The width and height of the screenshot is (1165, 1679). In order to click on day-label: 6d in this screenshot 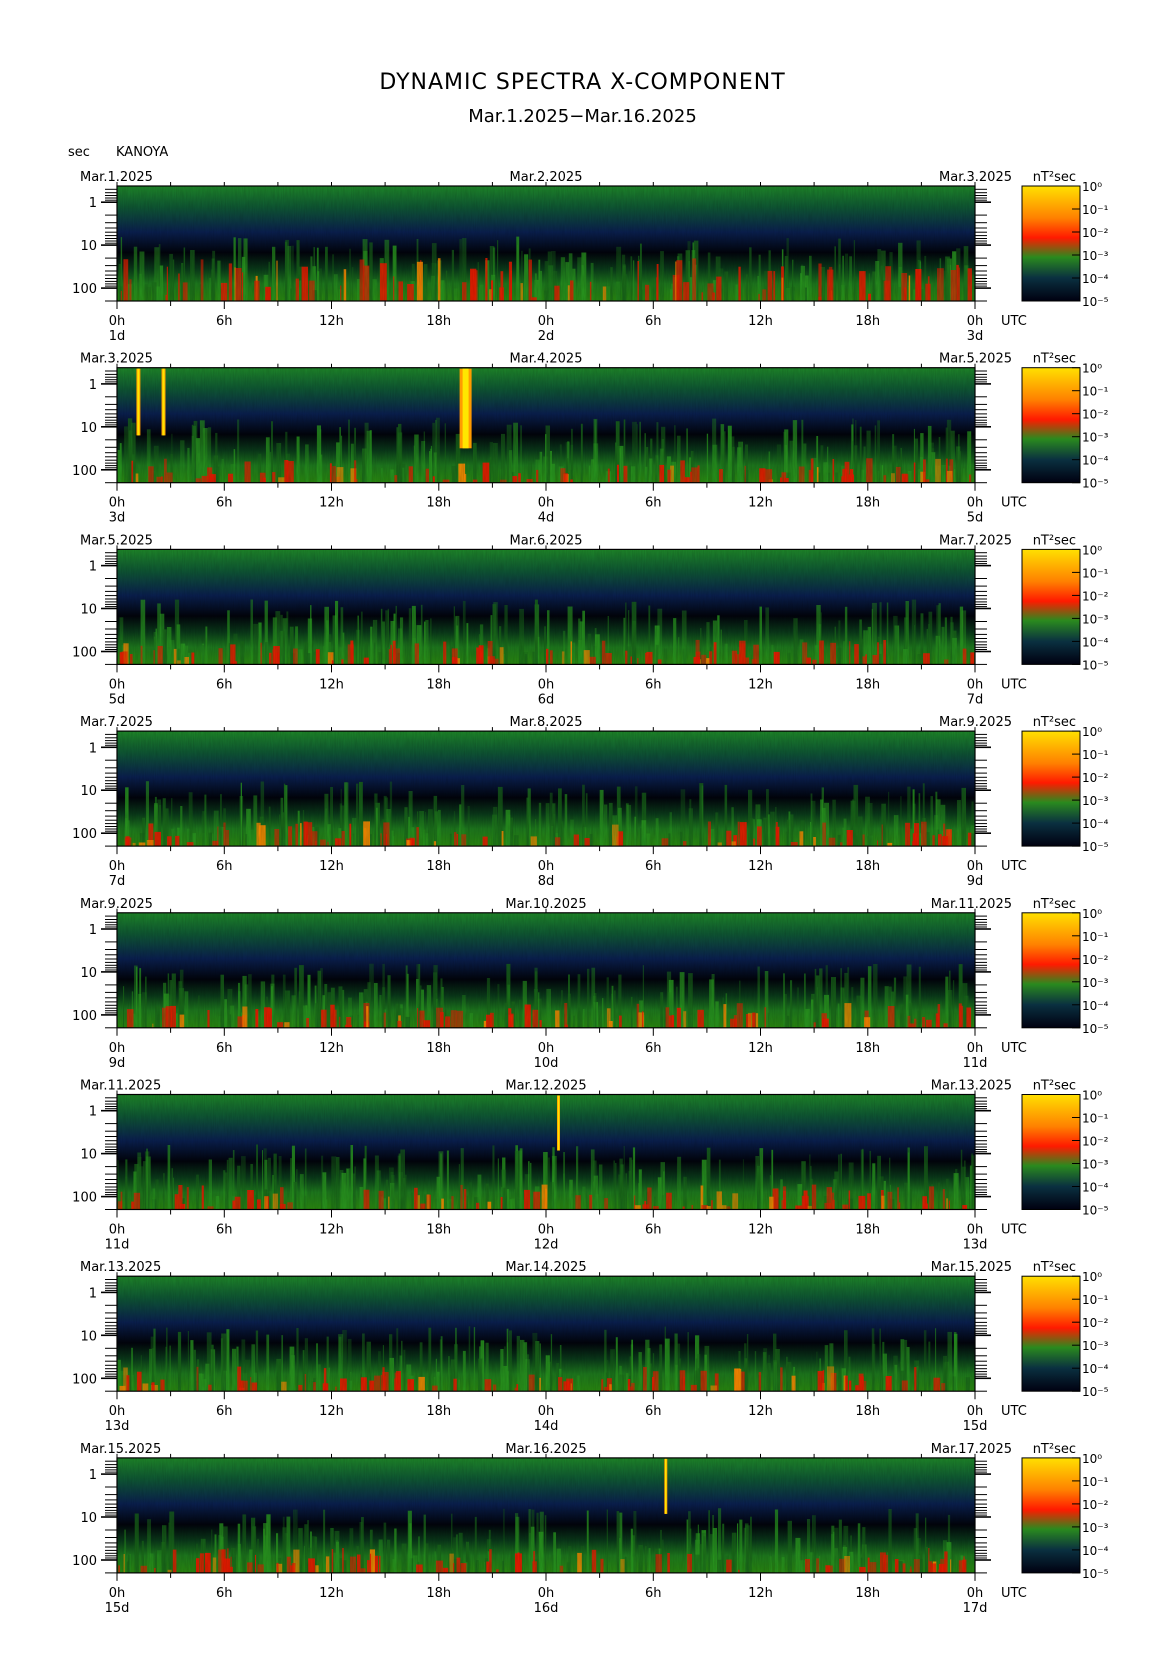, I will do `click(546, 699)`.